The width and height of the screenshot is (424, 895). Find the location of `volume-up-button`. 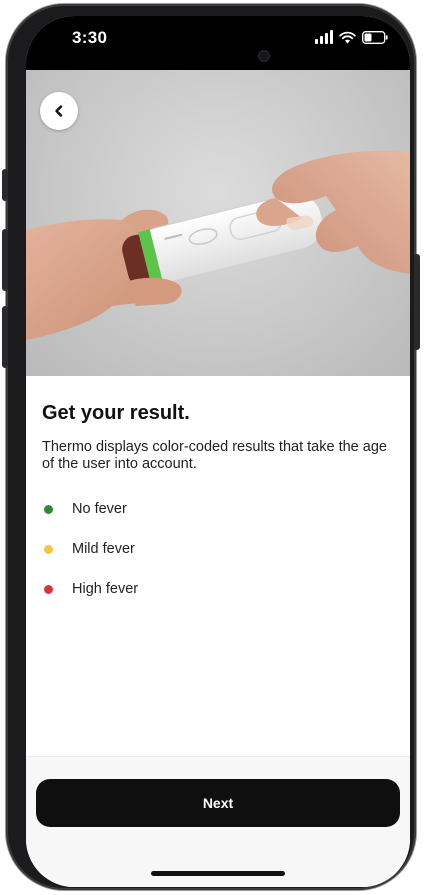

volume-up-button is located at coordinates (5, 260).